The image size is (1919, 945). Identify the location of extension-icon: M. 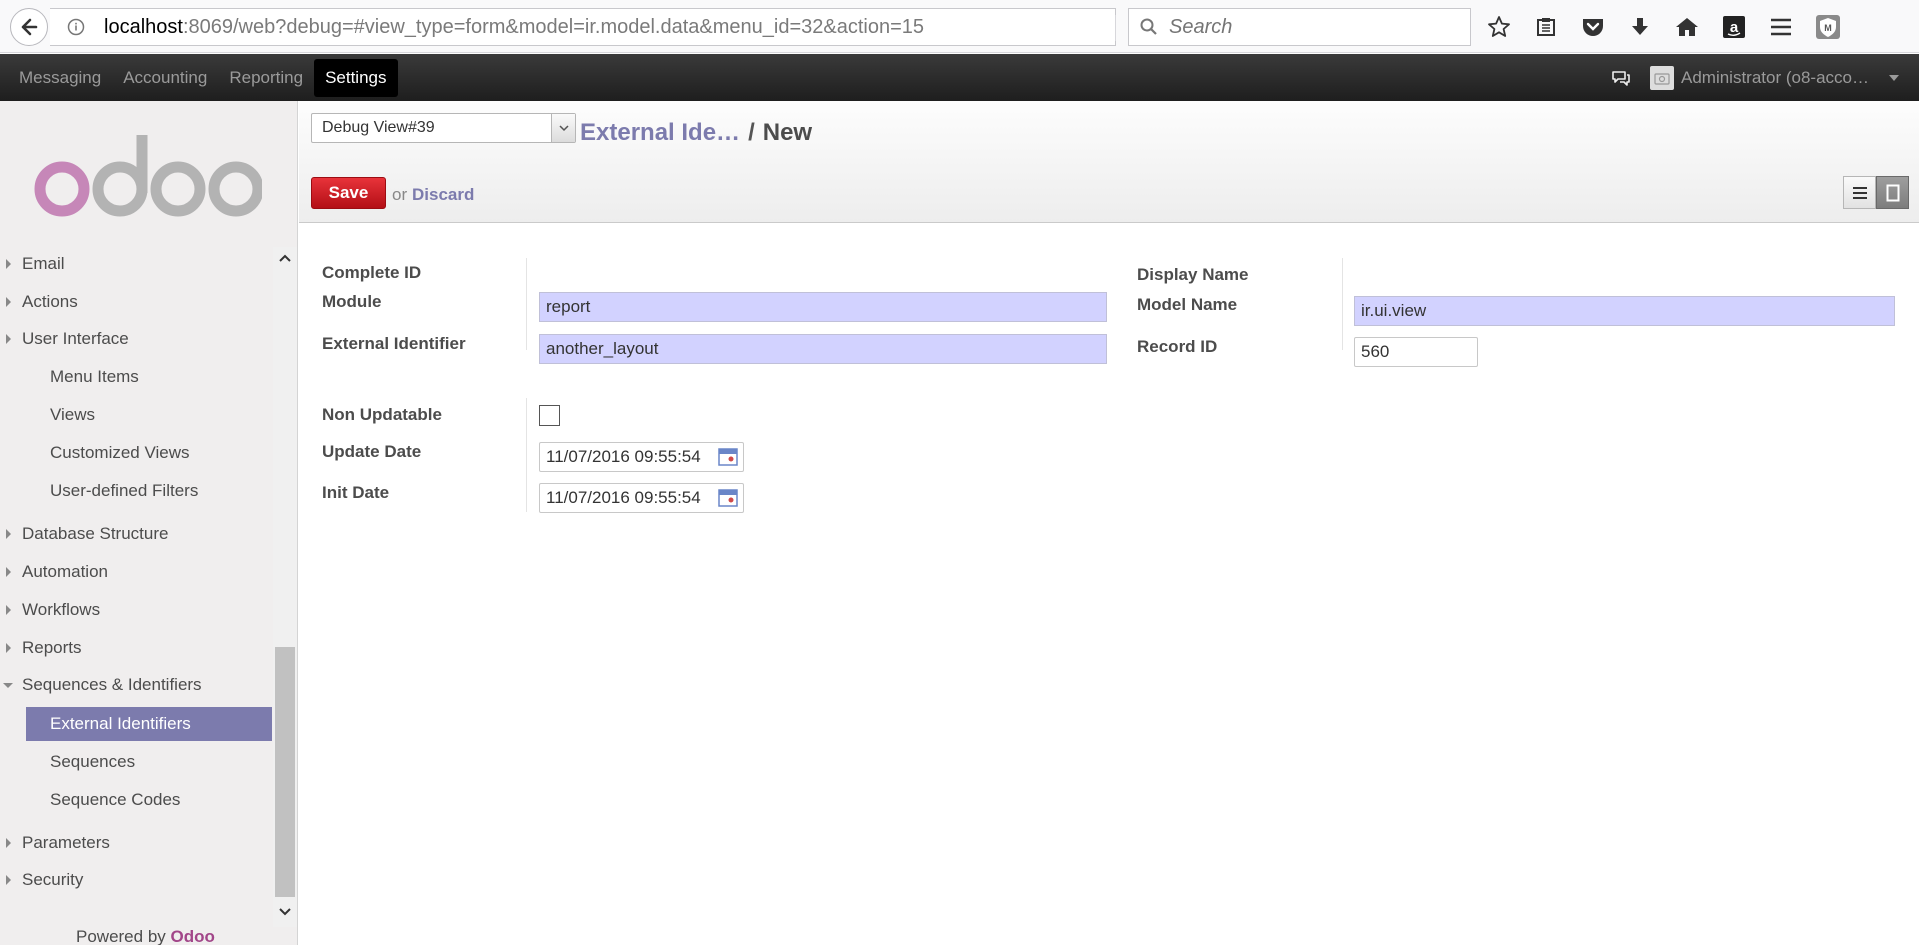
(1828, 27).